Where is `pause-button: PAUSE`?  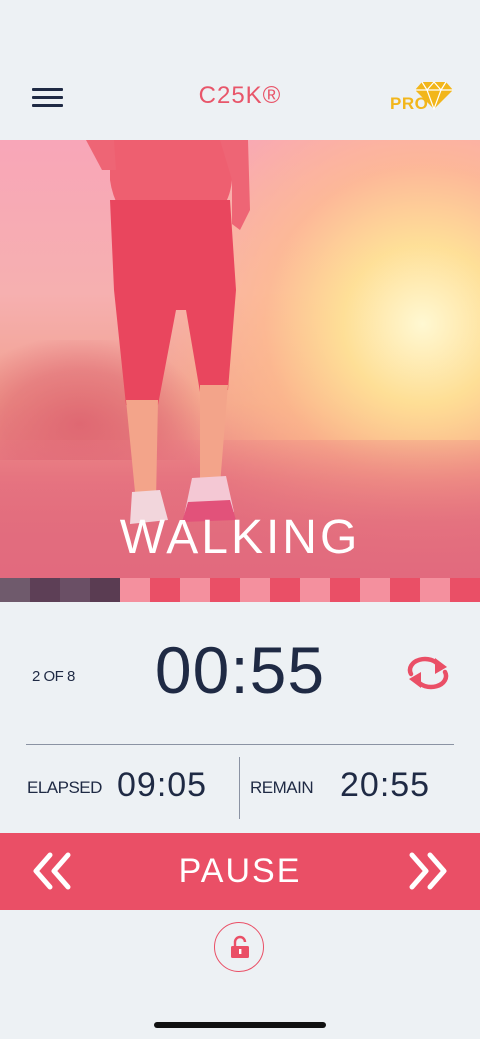 pause-button: PAUSE is located at coordinates (240, 871).